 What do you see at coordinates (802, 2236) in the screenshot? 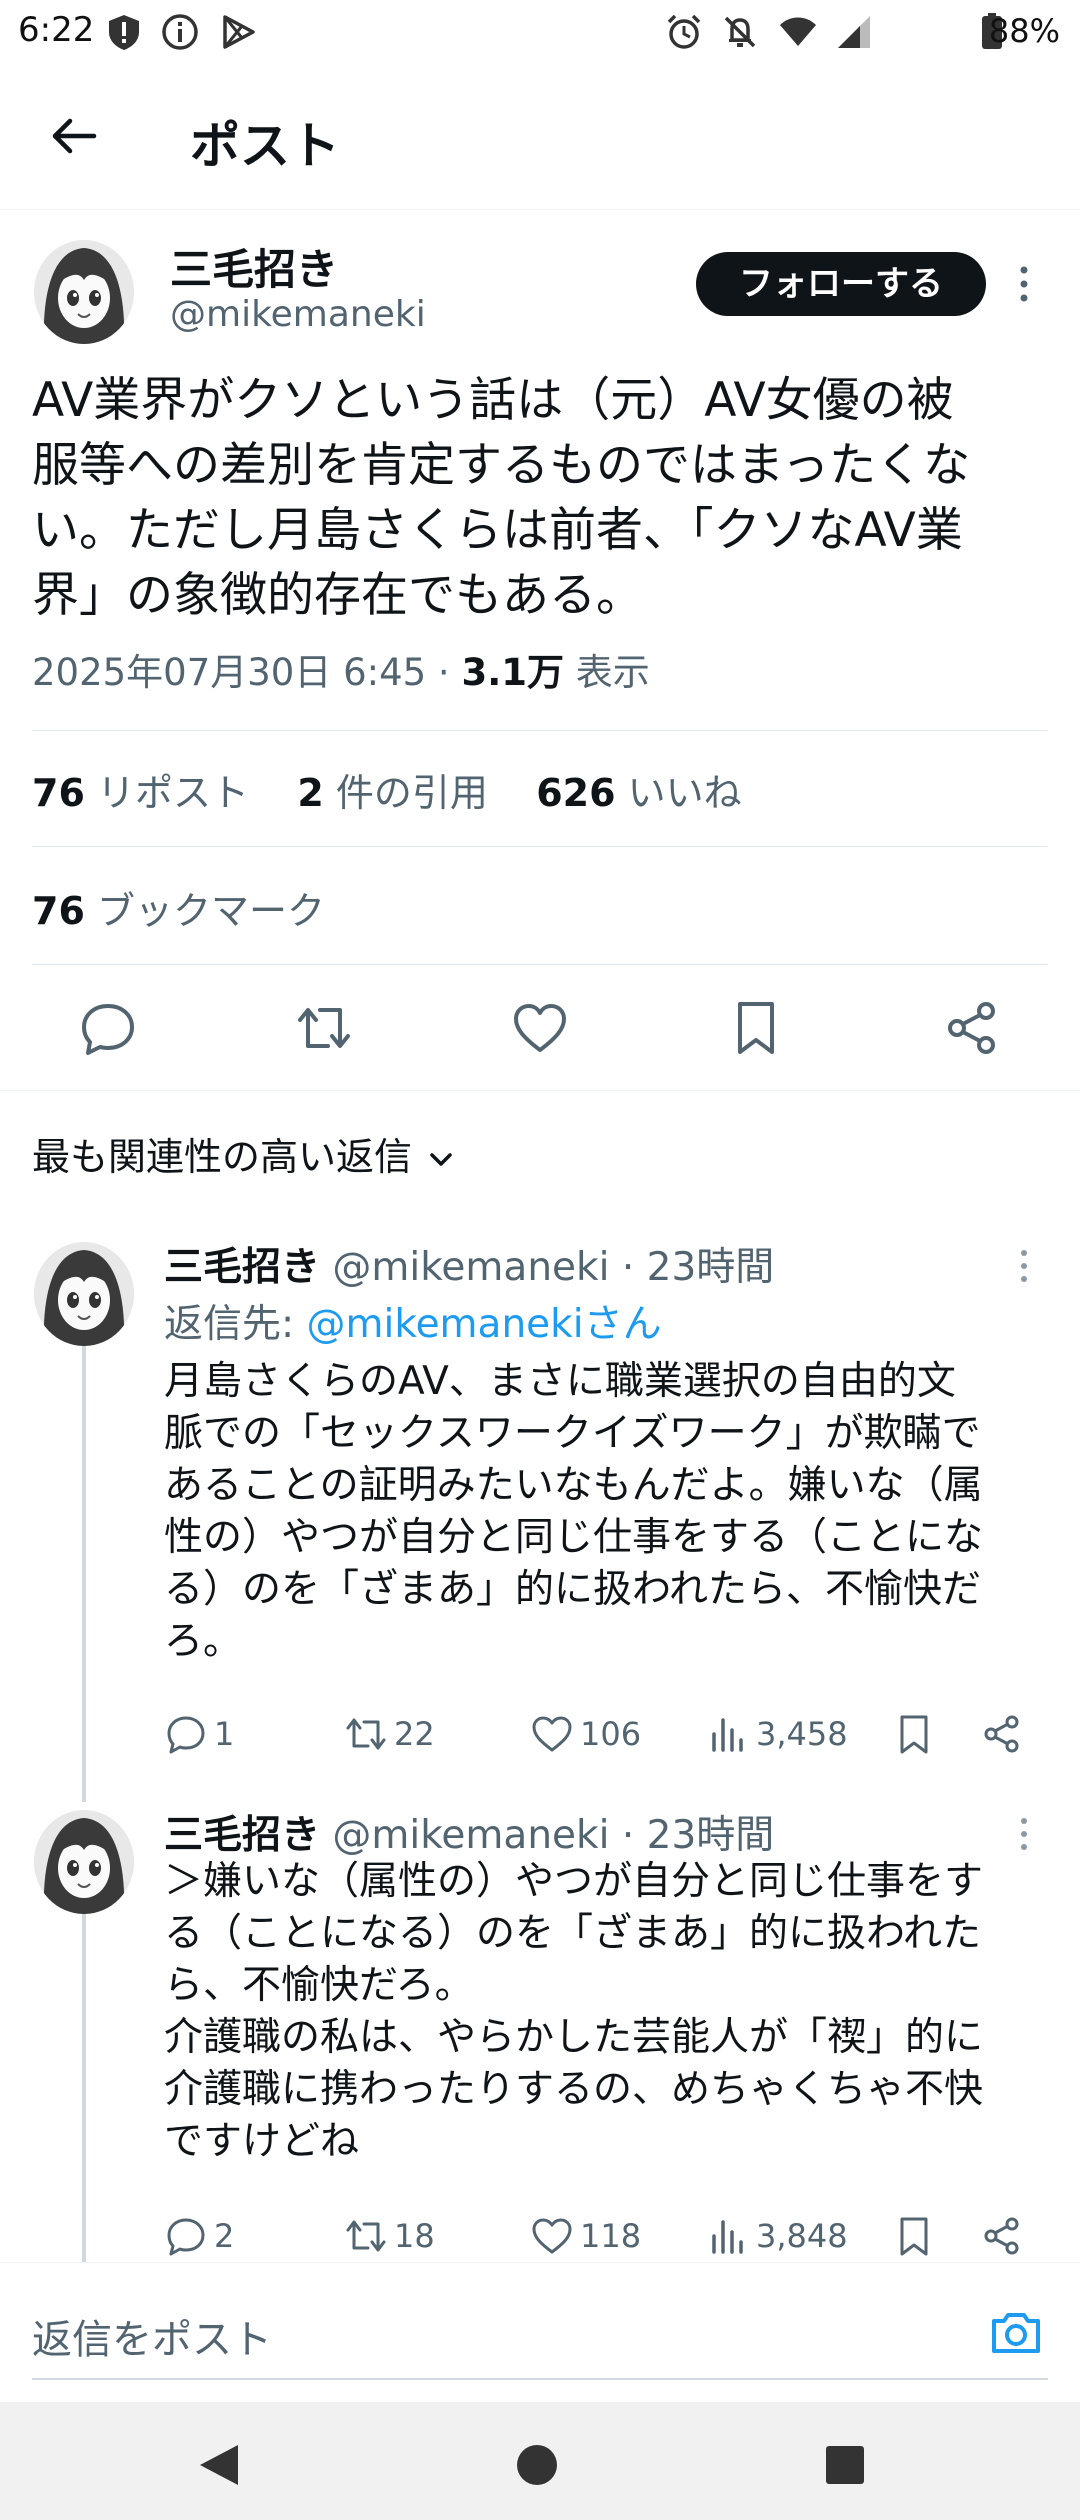
I see `views-count: 3,848` at bounding box center [802, 2236].